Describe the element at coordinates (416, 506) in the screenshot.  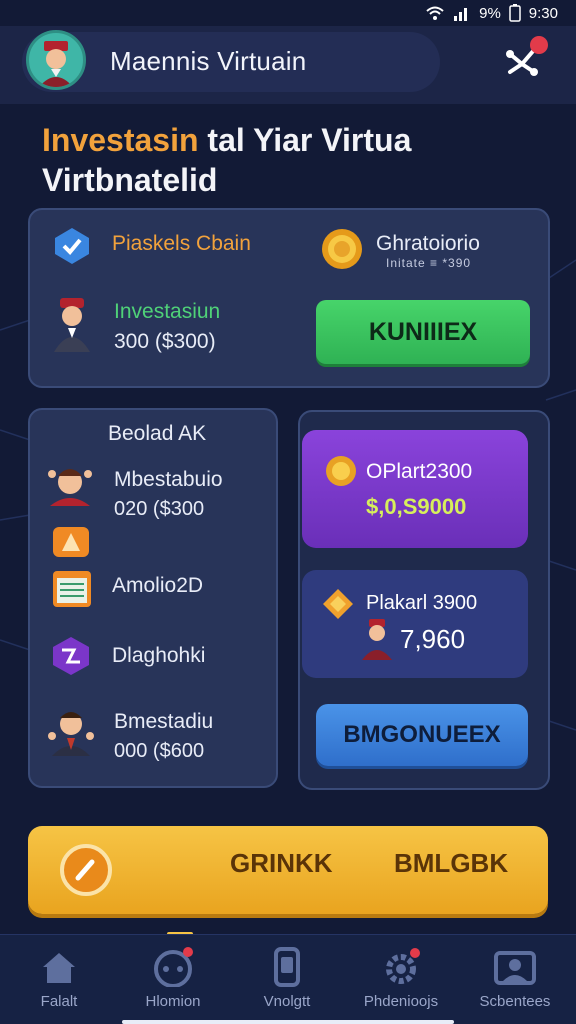
I see `promo-1-value: $,0,S9000` at that location.